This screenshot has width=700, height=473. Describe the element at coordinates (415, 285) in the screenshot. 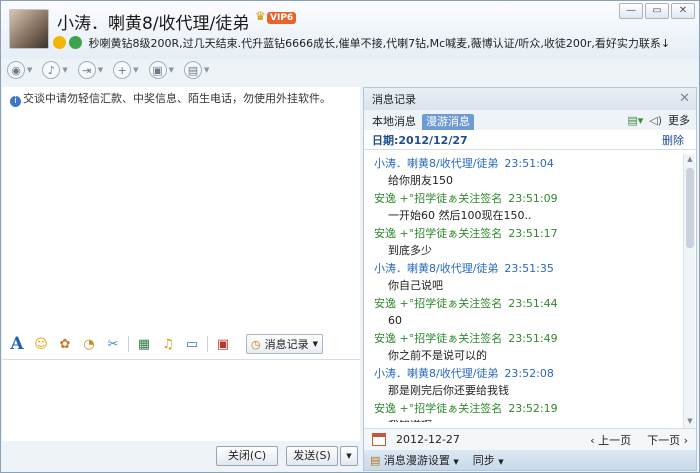

I see `message-text: 你自己说吧` at that location.